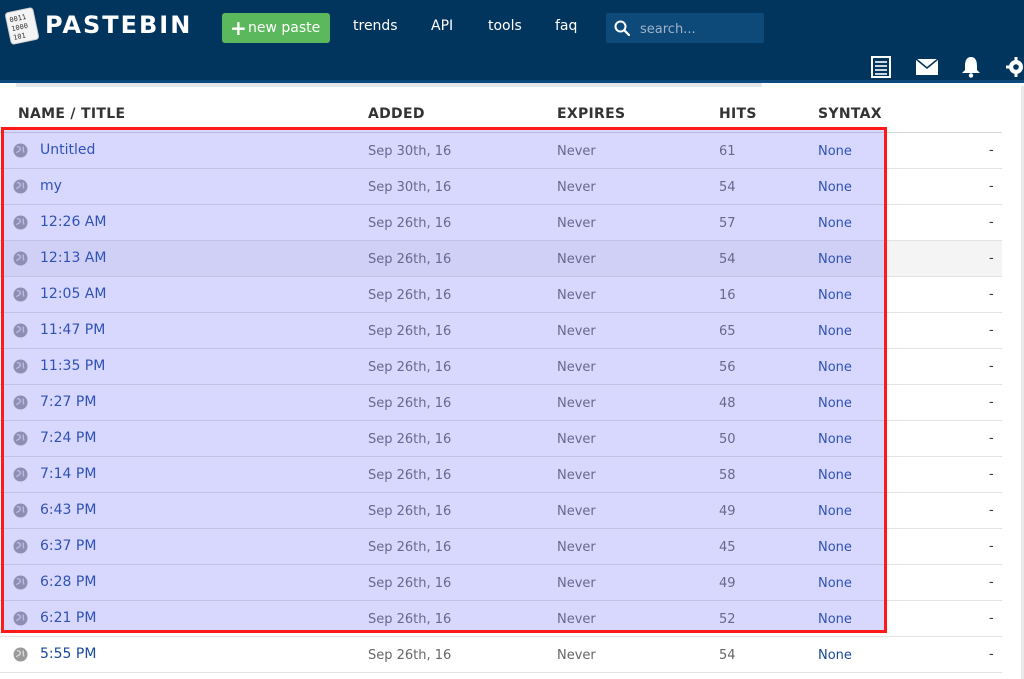 The width and height of the screenshot is (1024, 679). Describe the element at coordinates (727, 511) in the screenshot. I see `paste-hits: 49` at that location.